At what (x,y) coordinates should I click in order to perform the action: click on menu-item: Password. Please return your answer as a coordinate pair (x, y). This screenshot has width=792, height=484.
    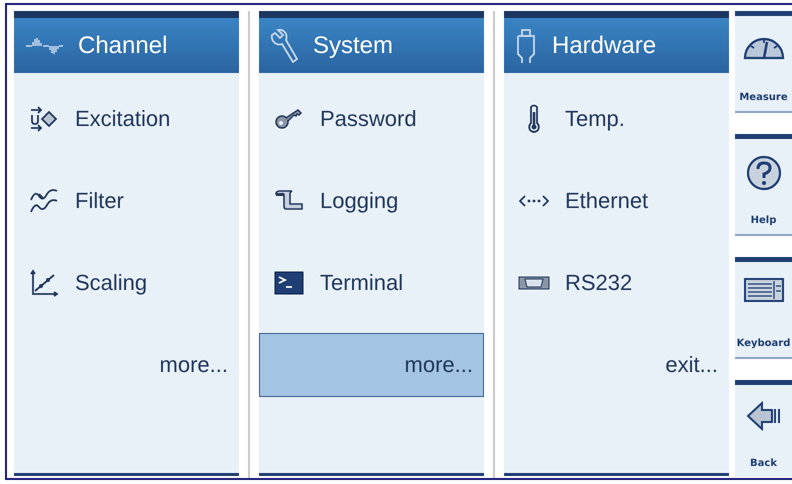
    Looking at the image, I should click on (371, 119).